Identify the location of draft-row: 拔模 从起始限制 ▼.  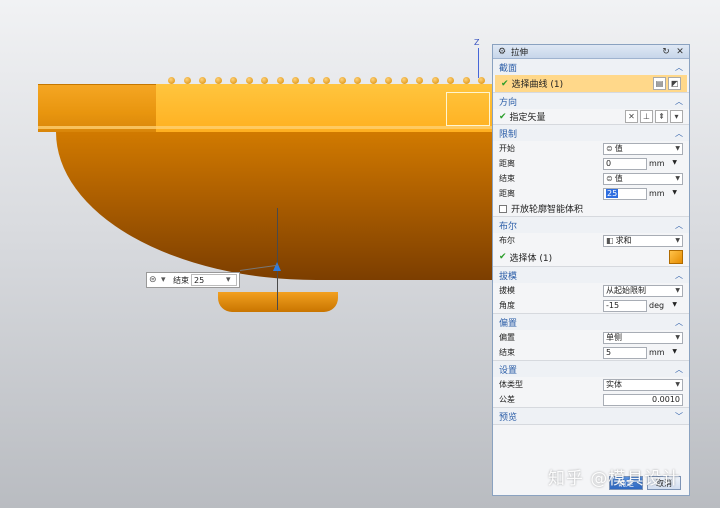
(591, 290).